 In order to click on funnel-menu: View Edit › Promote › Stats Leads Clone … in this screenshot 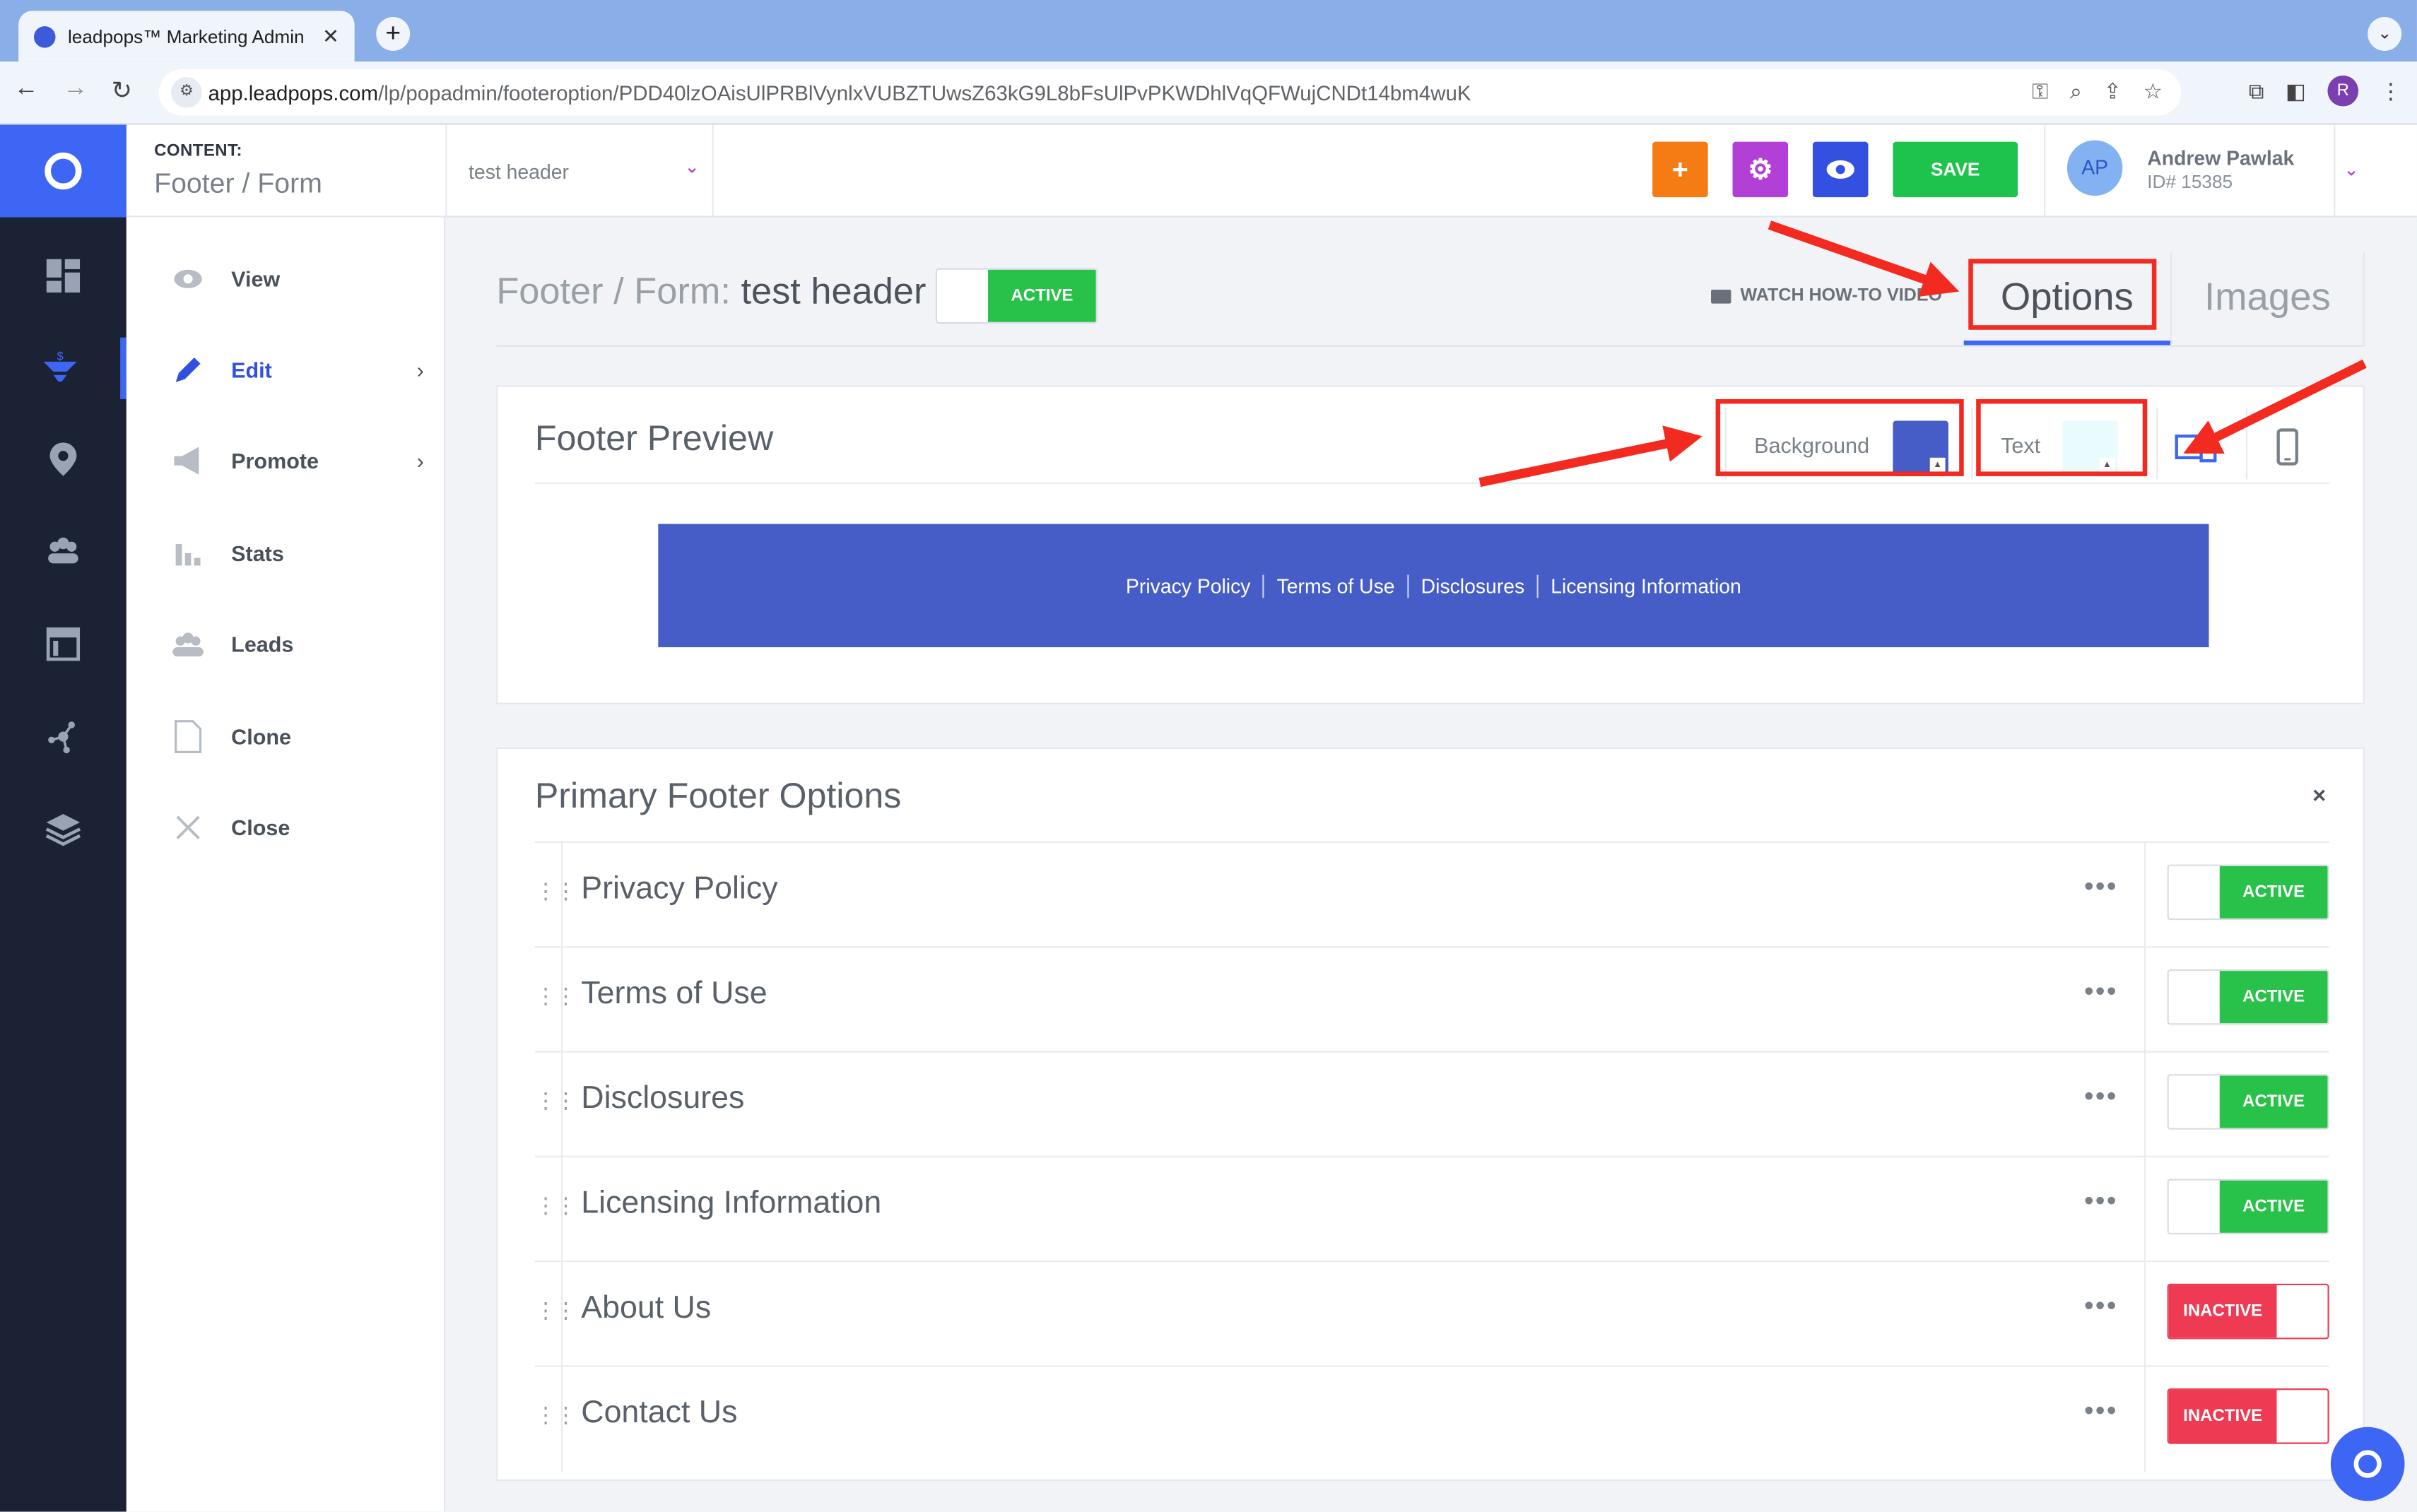, I will do `click(286, 864)`.